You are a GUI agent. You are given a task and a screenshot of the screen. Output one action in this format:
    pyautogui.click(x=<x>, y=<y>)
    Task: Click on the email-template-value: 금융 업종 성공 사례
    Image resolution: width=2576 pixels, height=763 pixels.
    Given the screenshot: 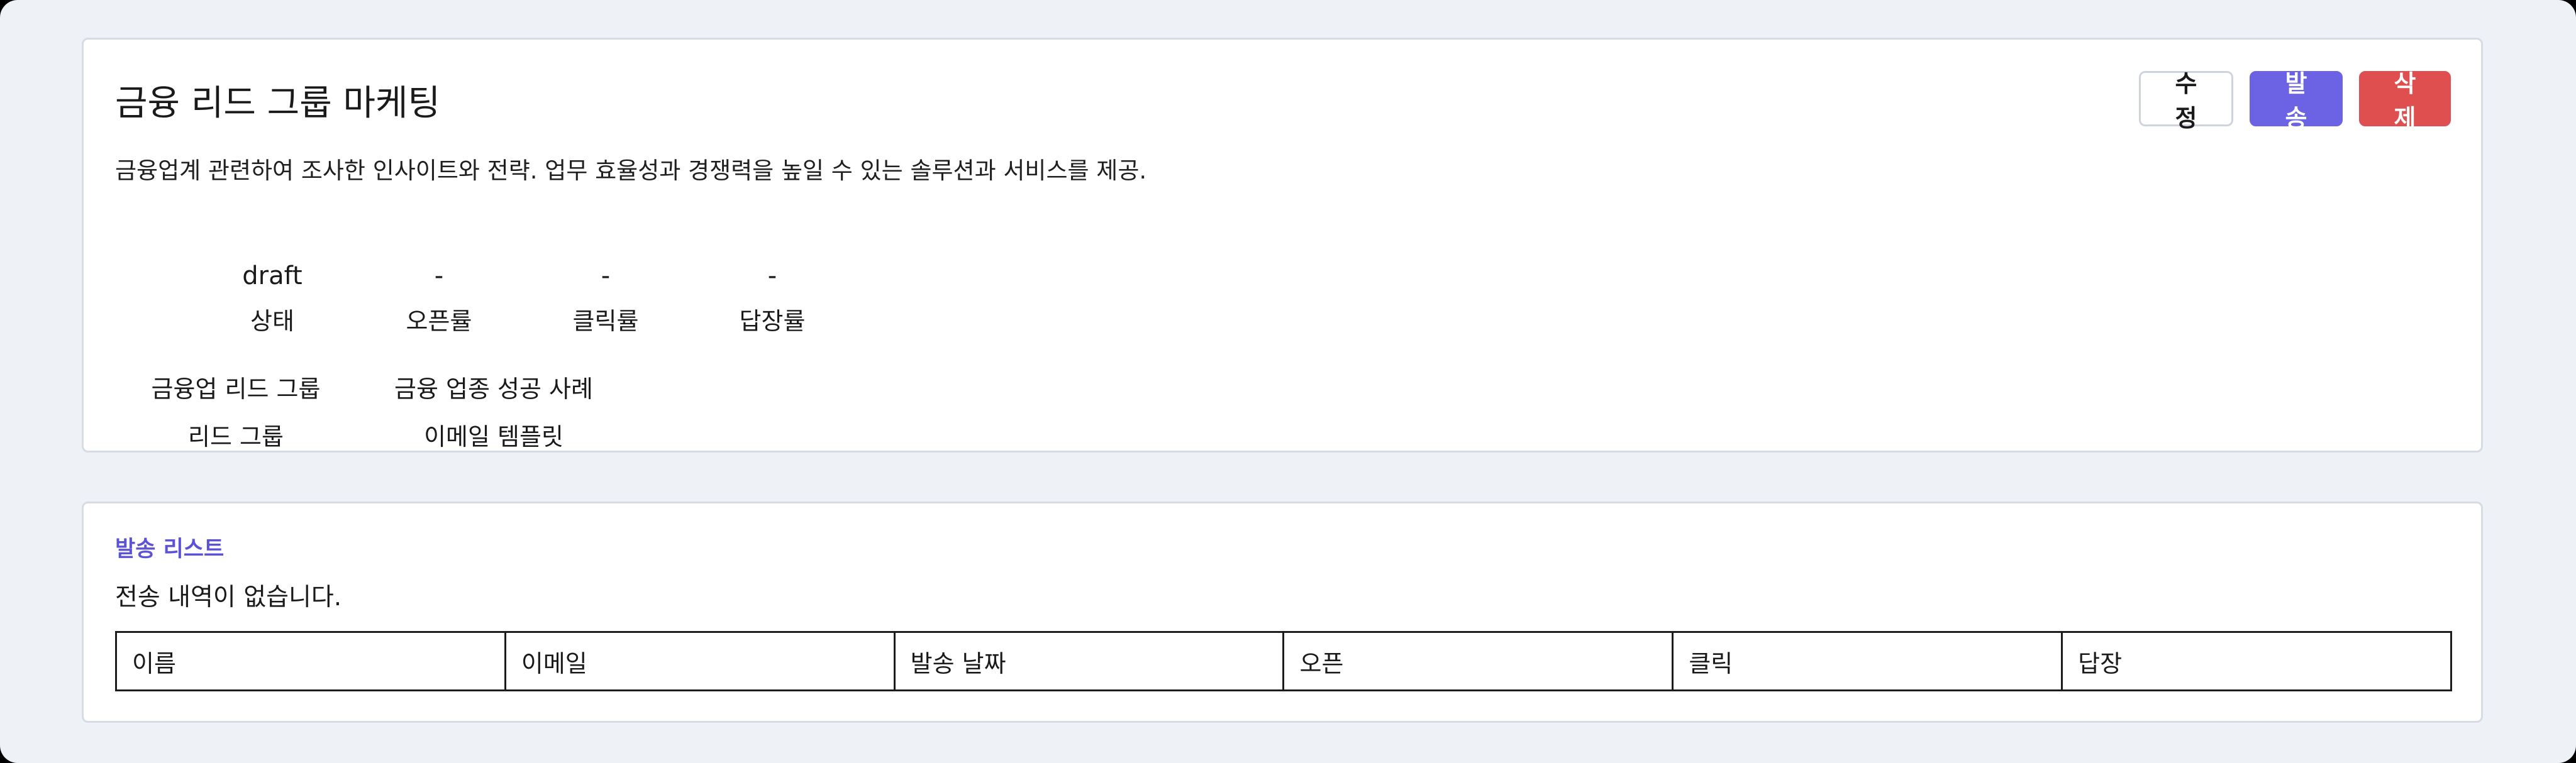 What is the action you would take?
    pyautogui.click(x=493, y=389)
    